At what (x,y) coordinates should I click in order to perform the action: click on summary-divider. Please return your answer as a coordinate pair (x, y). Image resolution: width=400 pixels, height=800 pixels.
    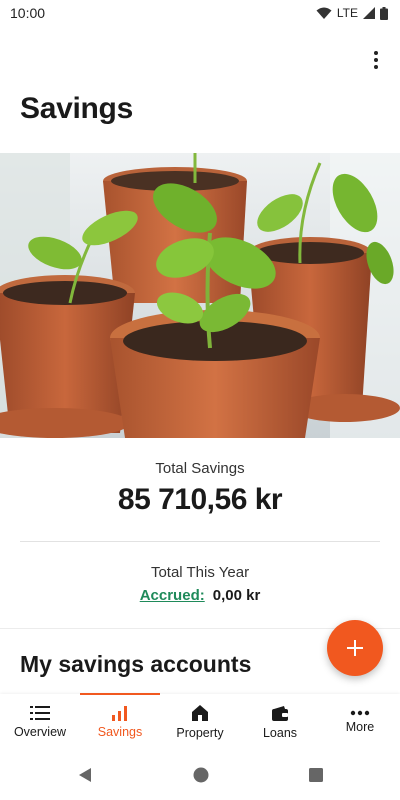
    Looking at the image, I should click on (200, 541).